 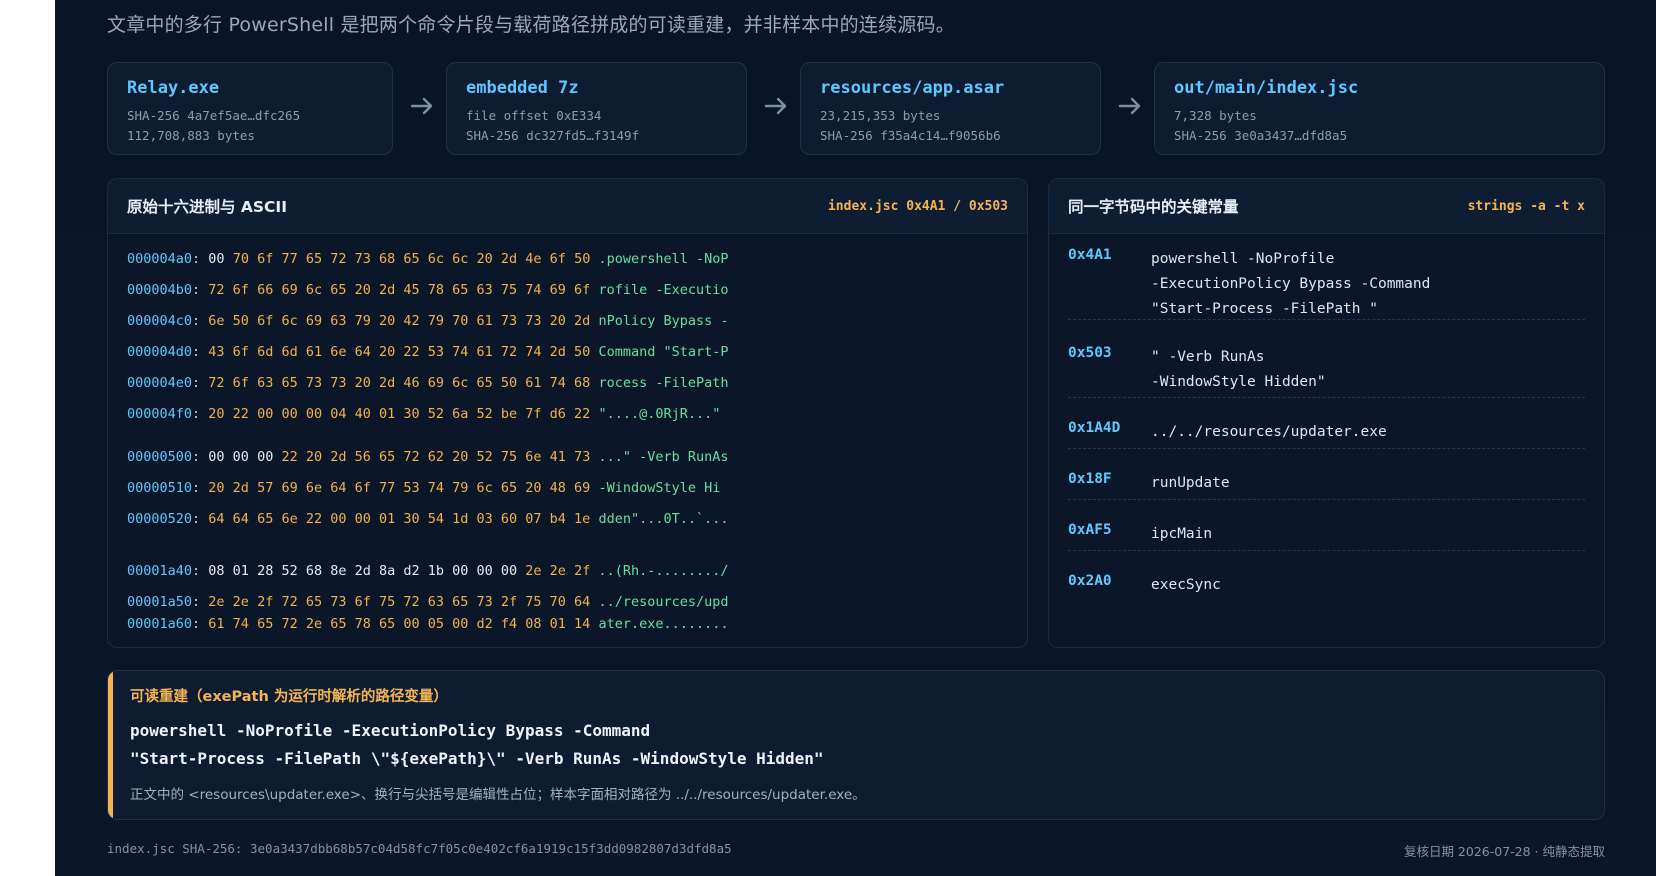 I want to click on artifact-detail: SHA-256 f35a4c14…f9056b6, so click(x=910, y=135).